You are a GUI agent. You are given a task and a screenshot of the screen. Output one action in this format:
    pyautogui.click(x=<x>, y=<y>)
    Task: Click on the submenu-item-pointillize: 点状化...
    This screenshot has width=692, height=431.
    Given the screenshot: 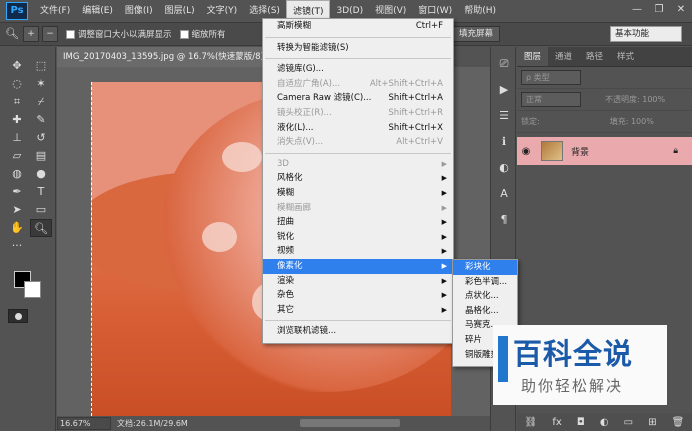 What is the action you would take?
    pyautogui.click(x=485, y=296)
    